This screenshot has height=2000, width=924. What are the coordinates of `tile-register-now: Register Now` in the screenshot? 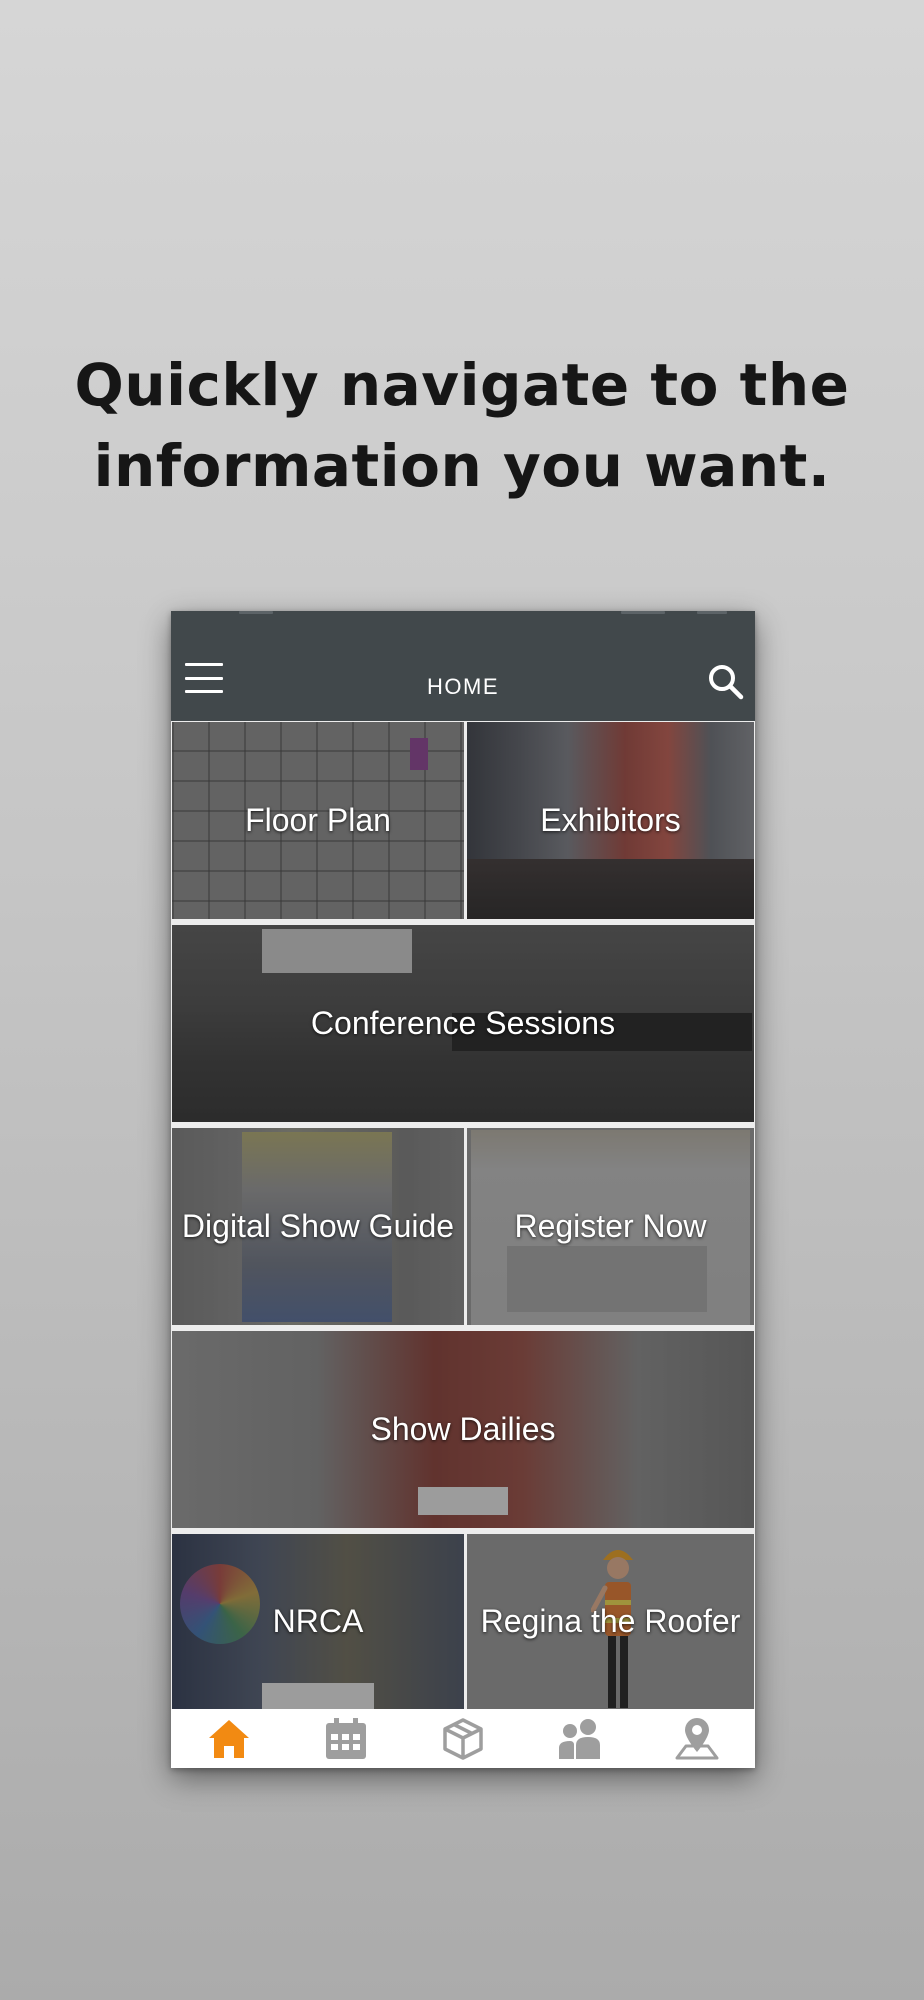 It's located at (610, 1226).